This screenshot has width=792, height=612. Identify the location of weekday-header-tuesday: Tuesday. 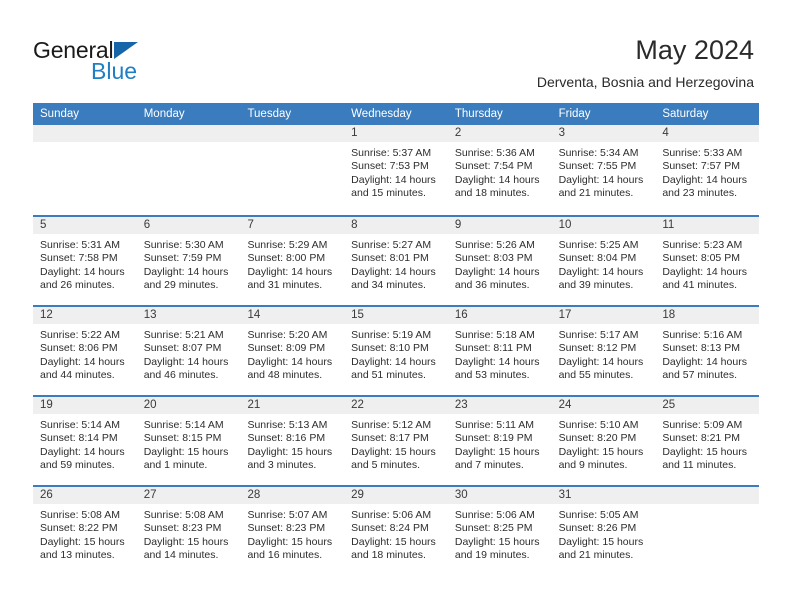
(269, 114).